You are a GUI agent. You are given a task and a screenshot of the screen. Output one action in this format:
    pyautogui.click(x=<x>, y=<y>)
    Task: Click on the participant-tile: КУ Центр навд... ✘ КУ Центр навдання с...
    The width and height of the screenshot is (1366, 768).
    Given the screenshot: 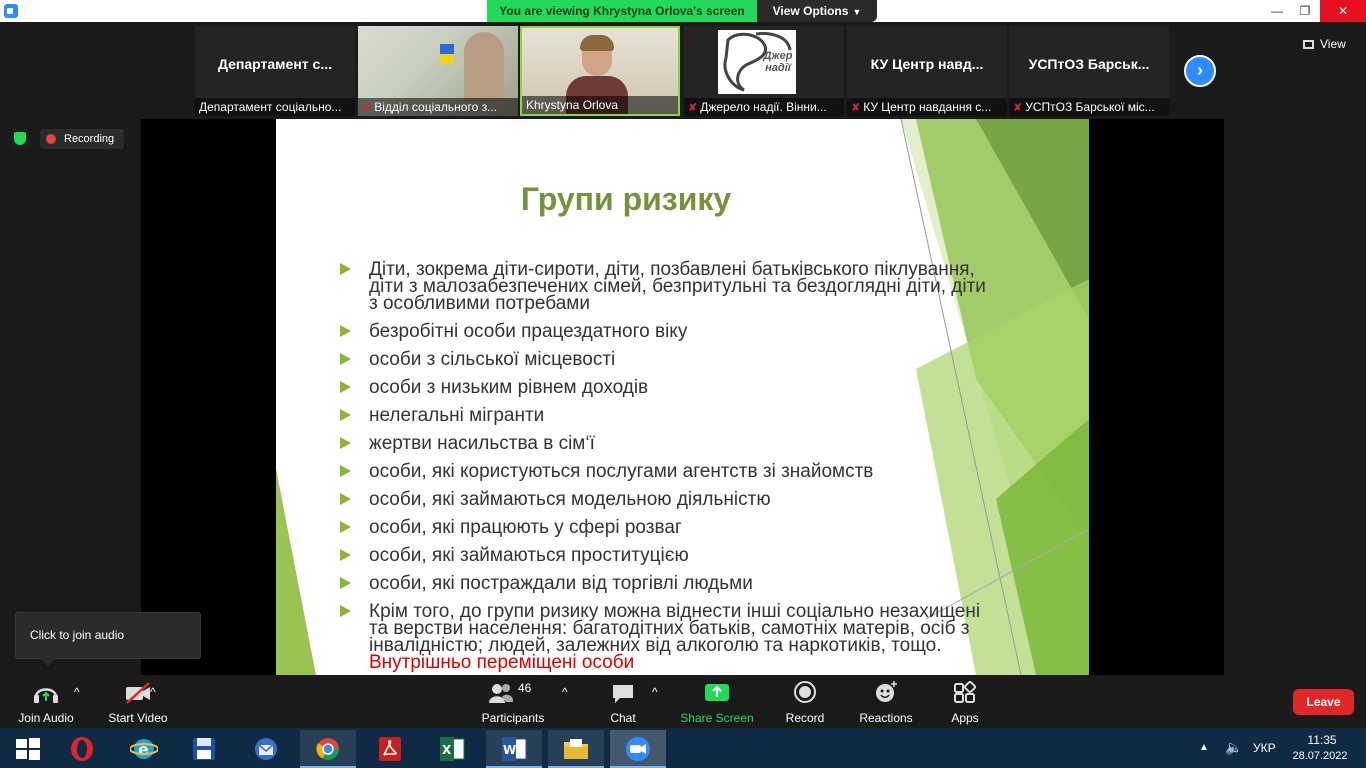 What is the action you would take?
    pyautogui.click(x=927, y=71)
    